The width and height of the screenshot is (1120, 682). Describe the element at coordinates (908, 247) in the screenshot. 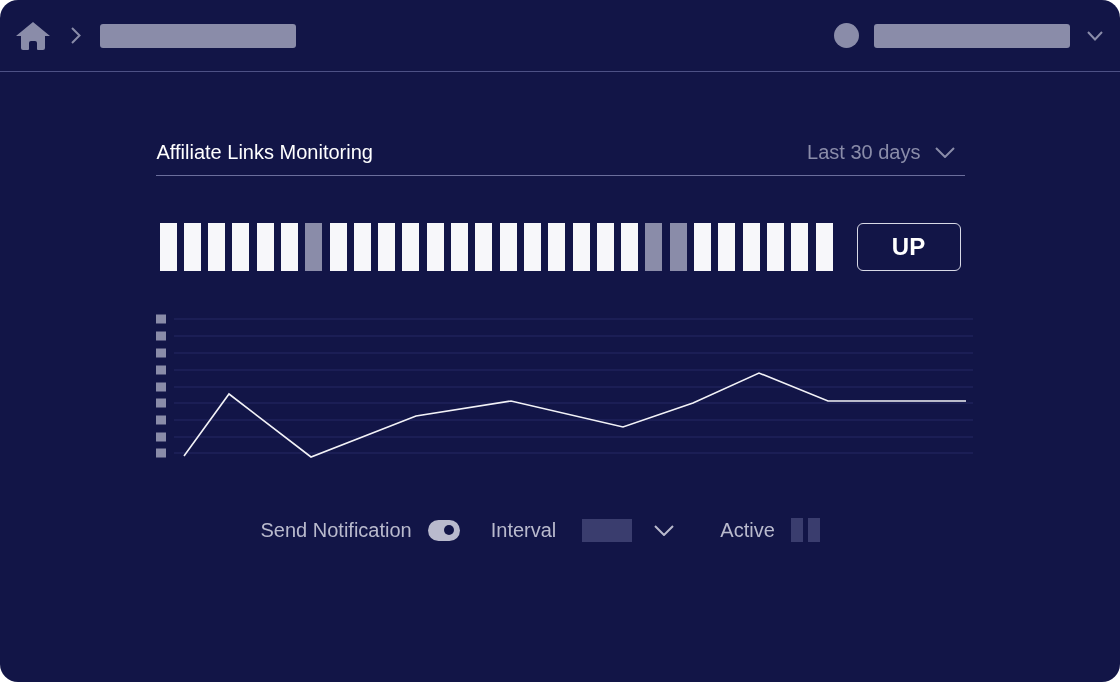

I see `status-button: UP` at that location.